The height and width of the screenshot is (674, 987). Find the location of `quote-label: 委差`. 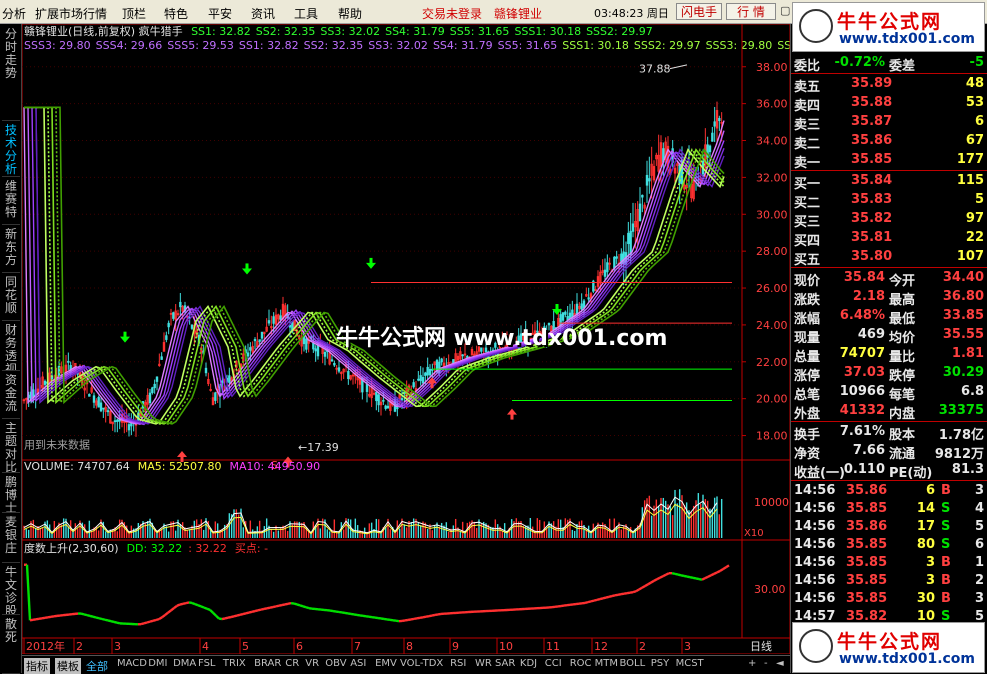

quote-label: 委差 is located at coordinates (902, 64).